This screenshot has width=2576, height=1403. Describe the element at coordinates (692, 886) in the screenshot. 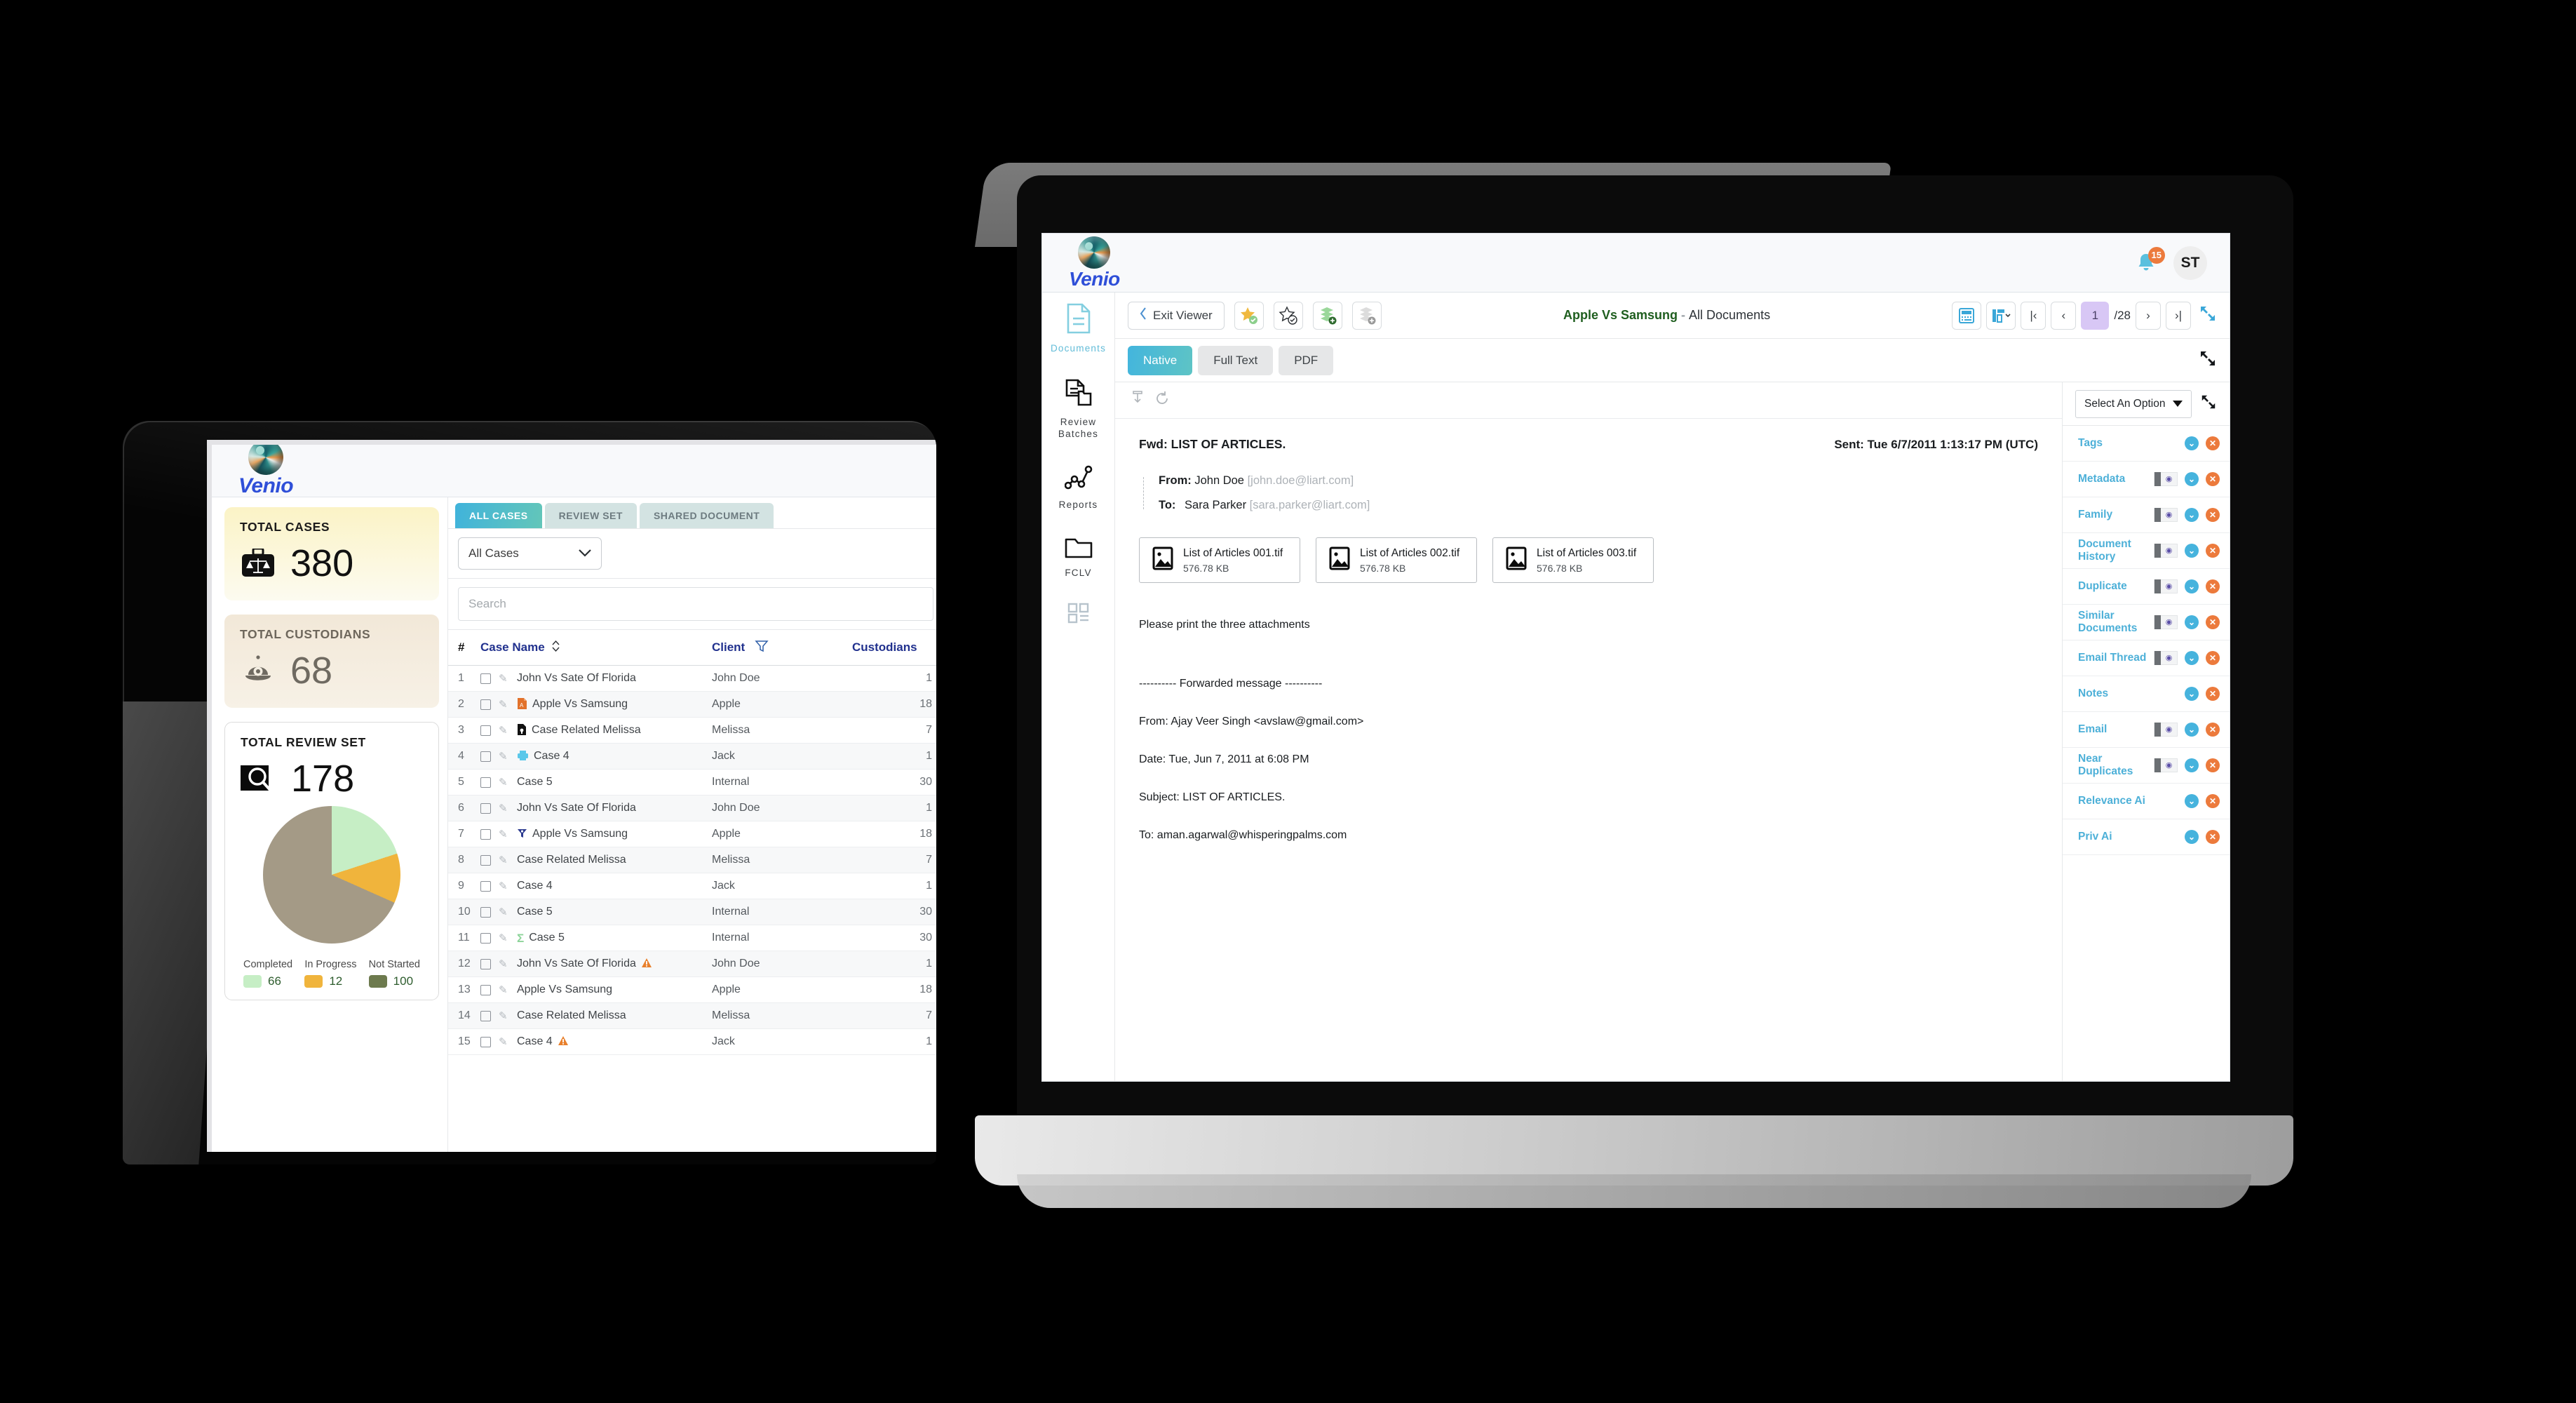

I see `table-row: 9 ✎ Case 4 Jack 1` at that location.